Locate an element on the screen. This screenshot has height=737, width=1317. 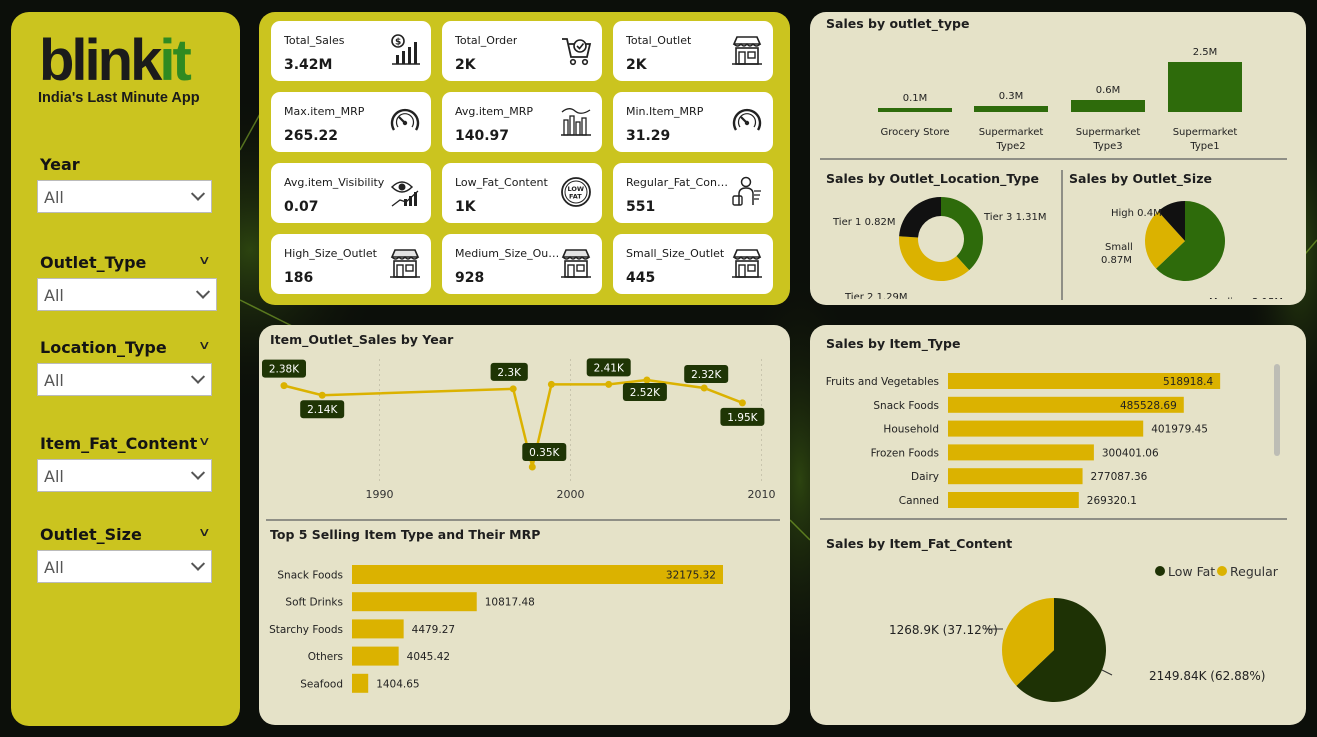
outlet-size-filter-dropdown: All is located at coordinates (124, 566).